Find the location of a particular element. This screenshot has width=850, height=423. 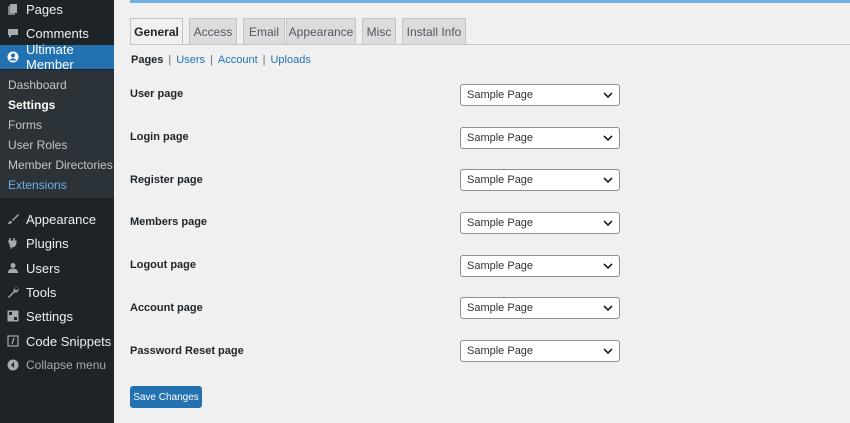

subnav-pages: Pages is located at coordinates (147, 60).